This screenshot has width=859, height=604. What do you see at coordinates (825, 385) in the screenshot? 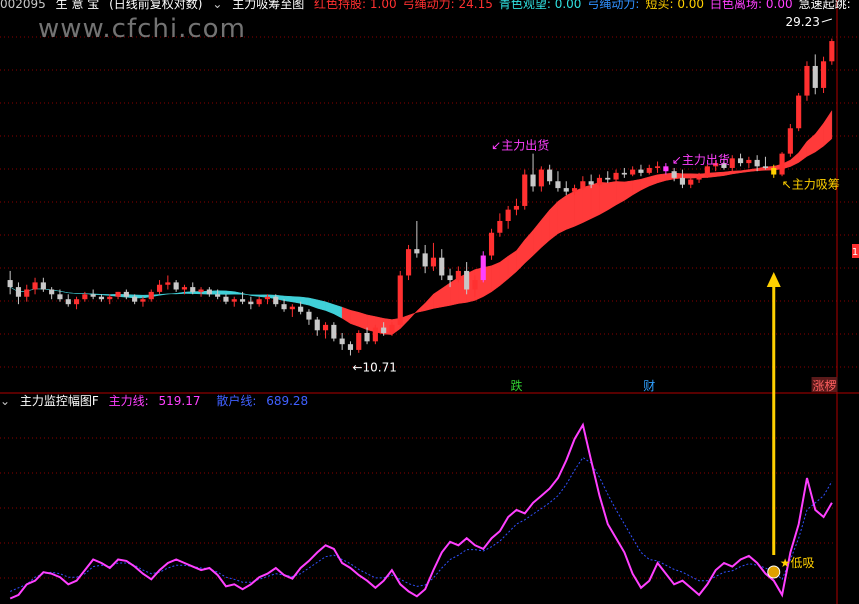
I see `marker-zhangting: 涨椤` at bounding box center [825, 385].